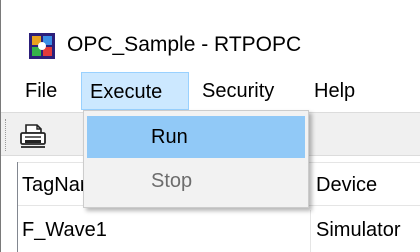 The height and width of the screenshot is (252, 420). I want to click on opc-app-icon, so click(42, 46).